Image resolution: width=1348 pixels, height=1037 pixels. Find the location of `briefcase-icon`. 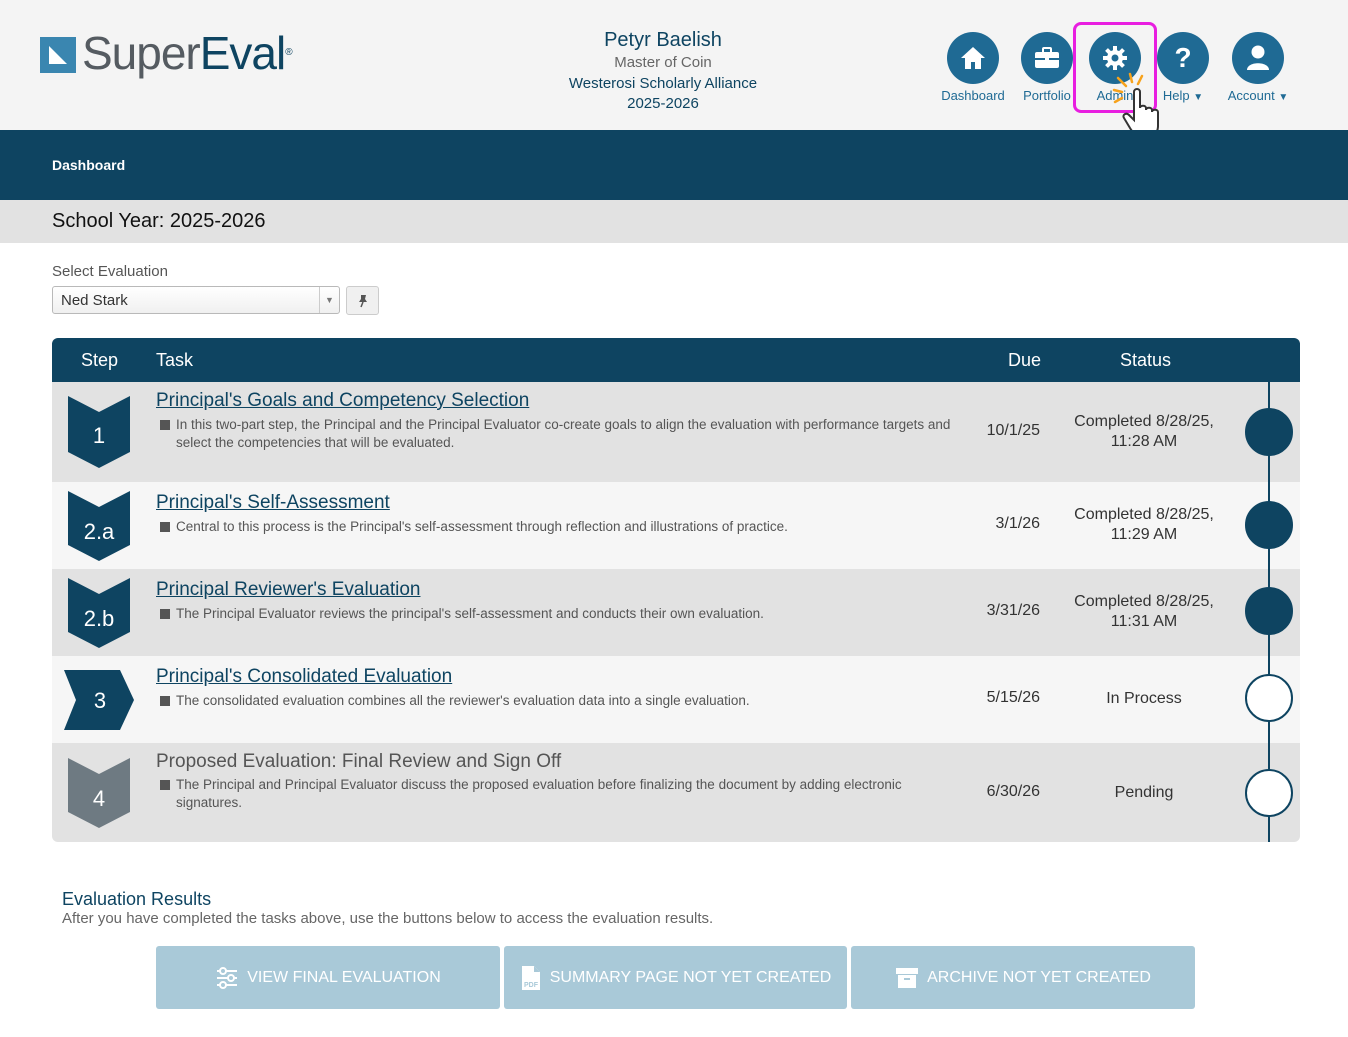

briefcase-icon is located at coordinates (1047, 58).